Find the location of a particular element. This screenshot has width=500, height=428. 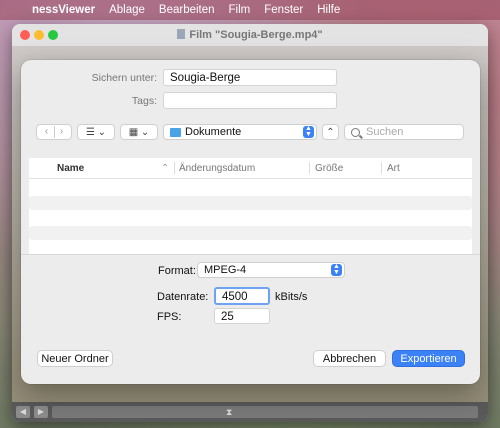

forward-icon: › is located at coordinates (62, 132).